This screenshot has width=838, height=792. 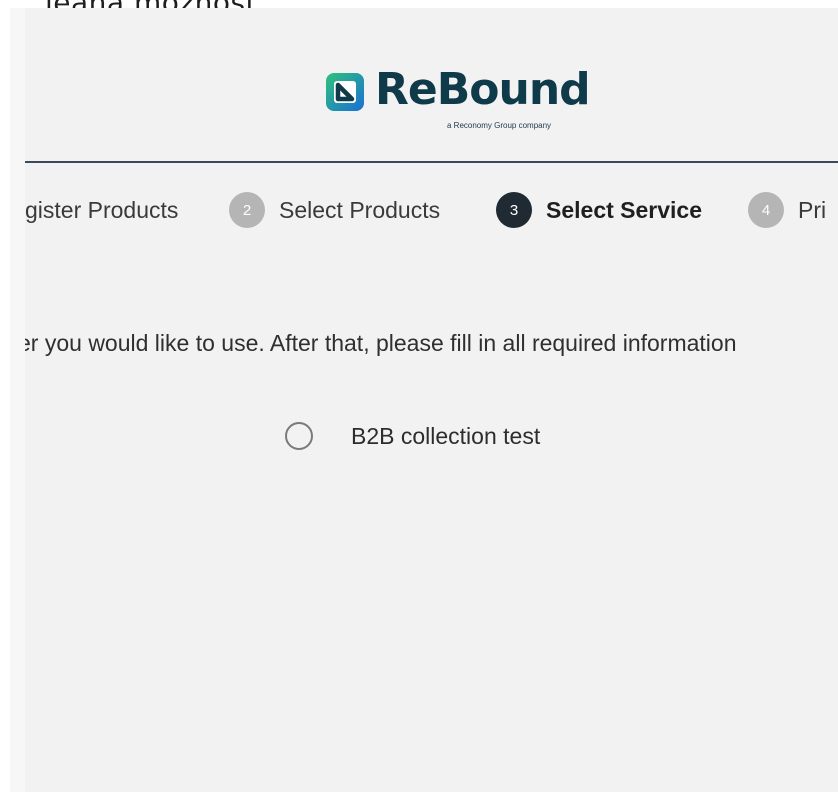 I want to click on step-3: 3 Select Service, so click(x=599, y=210).